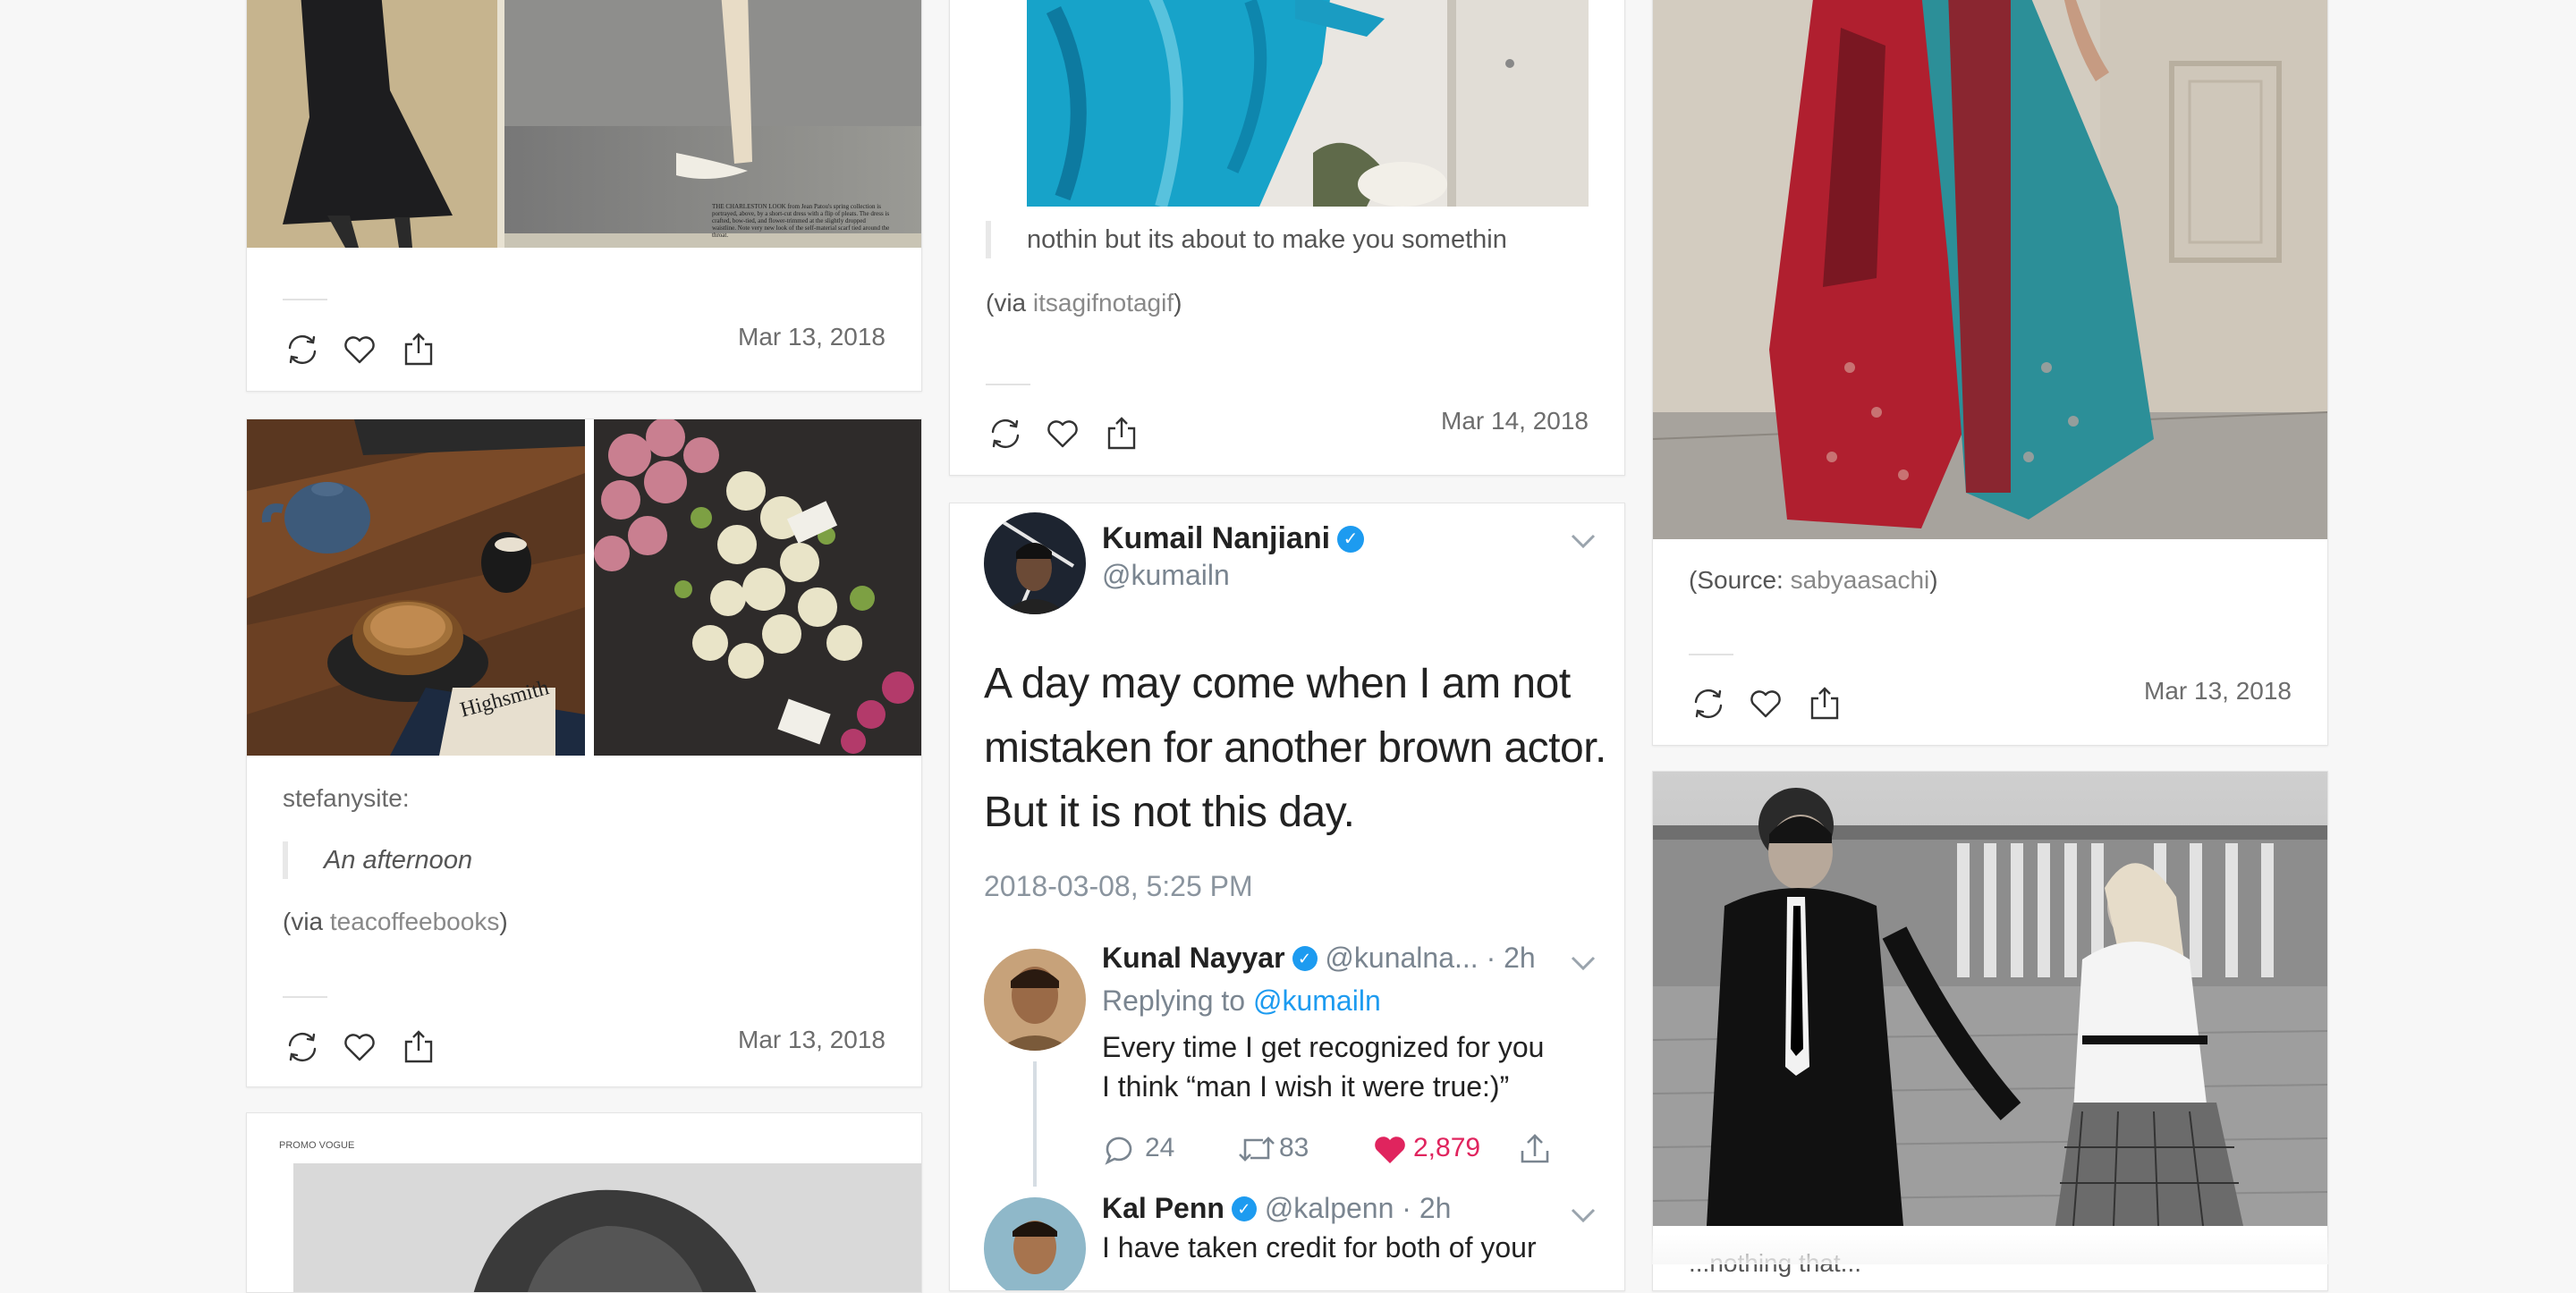 This screenshot has height=1293, width=2576. What do you see at coordinates (1306, 1086) in the screenshot?
I see `reply-text-line: I think “man I wish it were true:)”` at bounding box center [1306, 1086].